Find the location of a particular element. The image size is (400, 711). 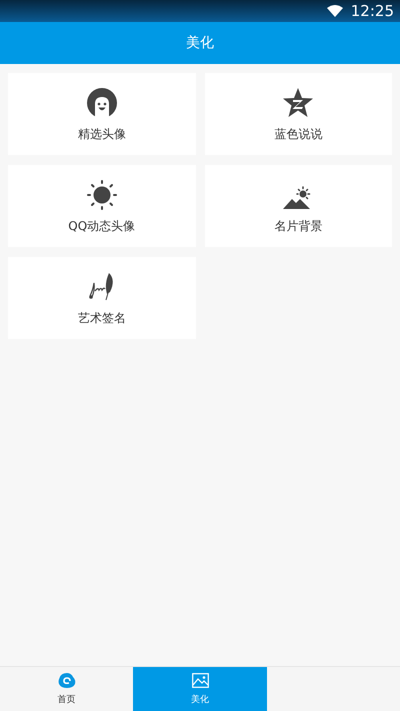

feature-label: QQ动态头像 is located at coordinates (102, 226).